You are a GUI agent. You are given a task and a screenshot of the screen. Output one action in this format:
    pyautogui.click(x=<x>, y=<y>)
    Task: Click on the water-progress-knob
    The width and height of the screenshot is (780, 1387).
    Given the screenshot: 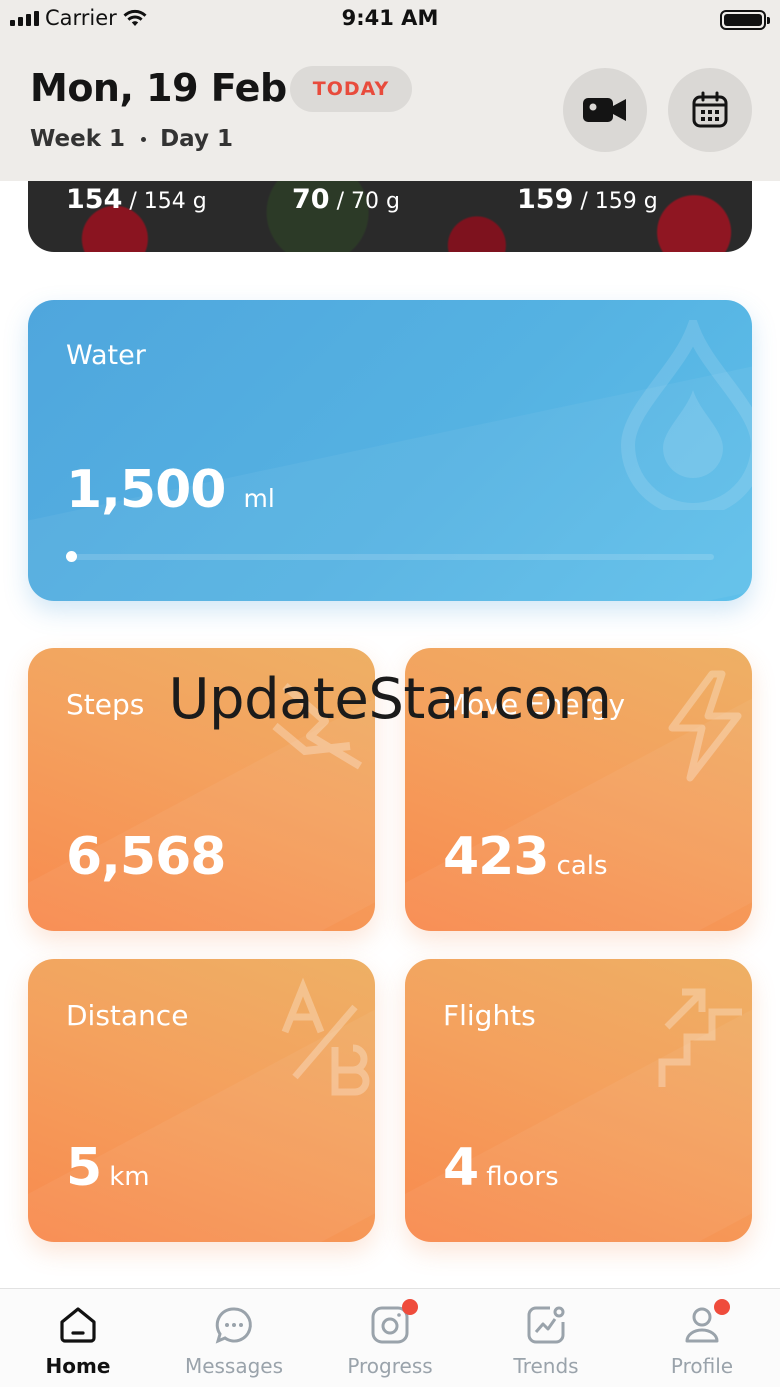 What is the action you would take?
    pyautogui.click(x=71, y=556)
    